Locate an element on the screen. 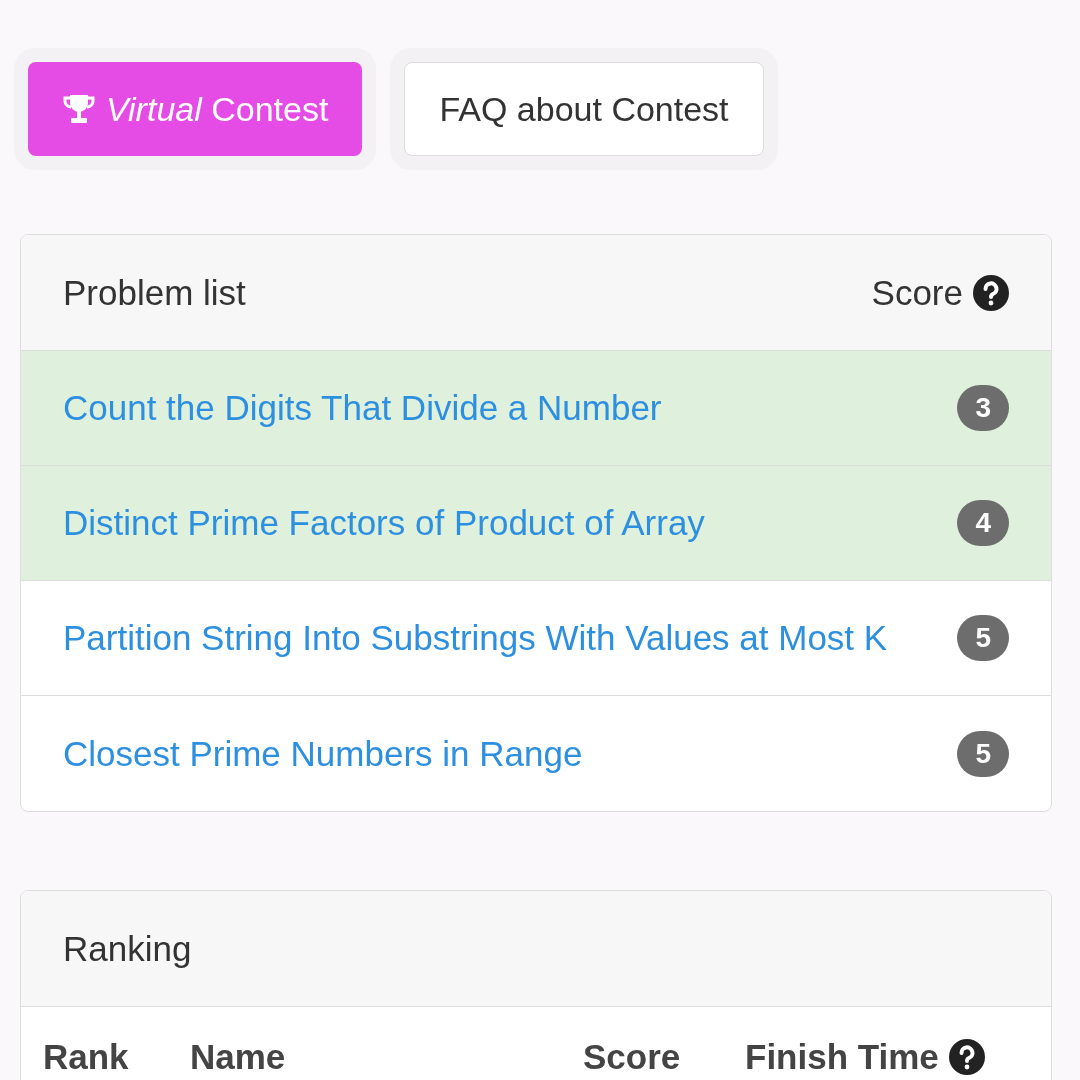  panel-title: Problem list is located at coordinates (154, 292).